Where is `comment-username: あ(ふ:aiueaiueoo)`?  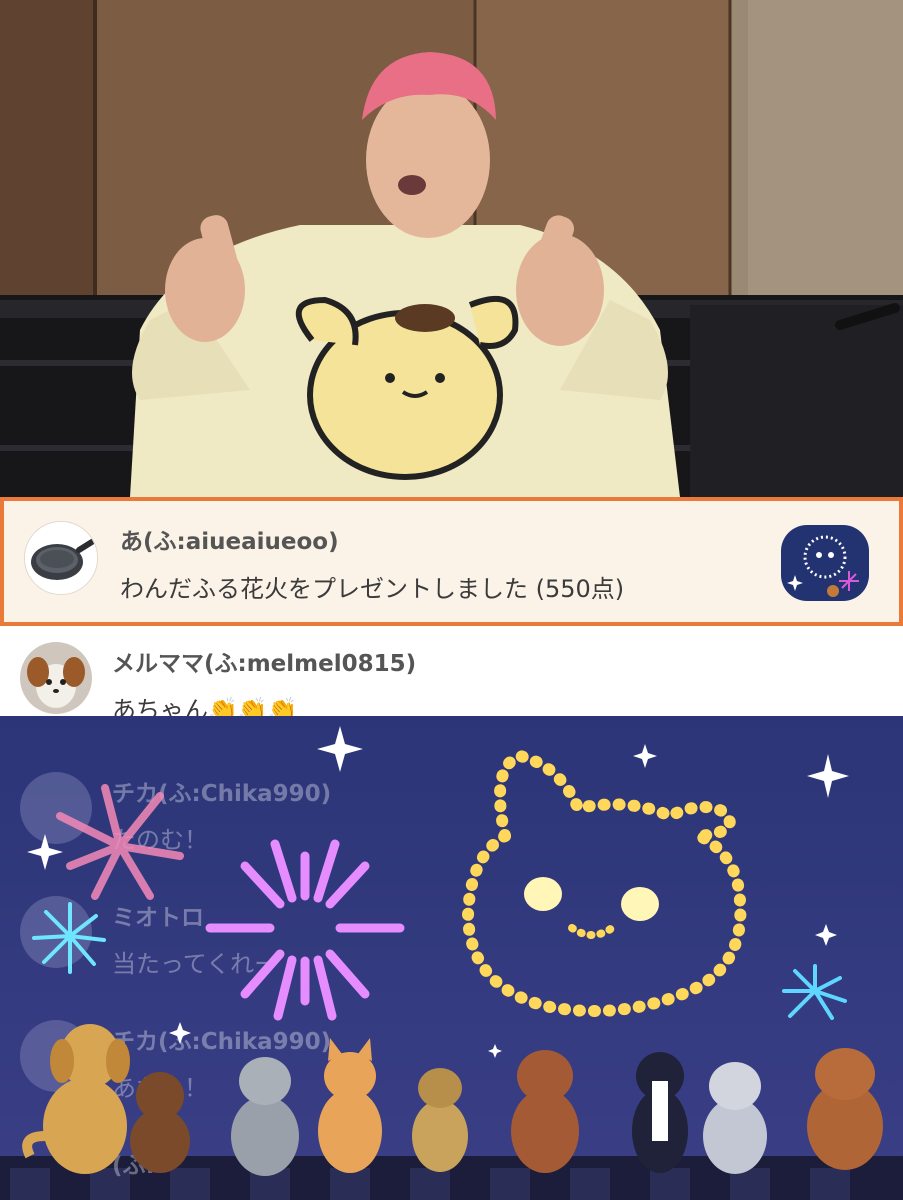
comment-username: あ(ふ:aiueaiueoo) is located at coordinates (229, 542).